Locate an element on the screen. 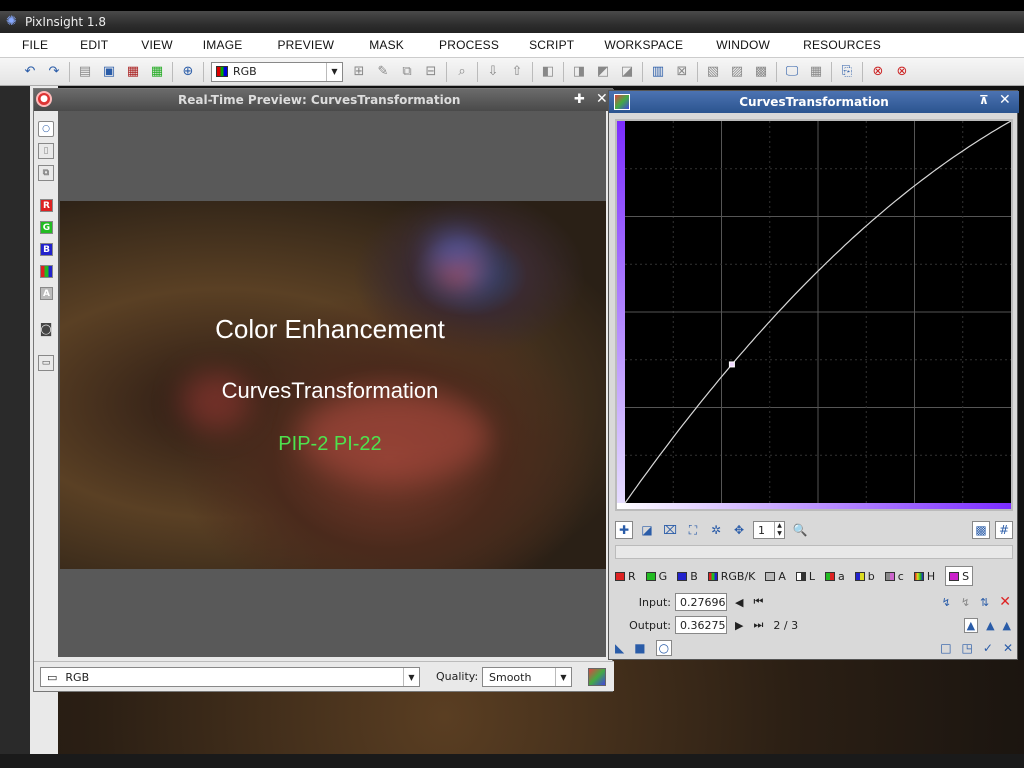 Image resolution: width=1024 pixels, height=768 pixels. preview-new-icon: ⊞ is located at coordinates (359, 72).